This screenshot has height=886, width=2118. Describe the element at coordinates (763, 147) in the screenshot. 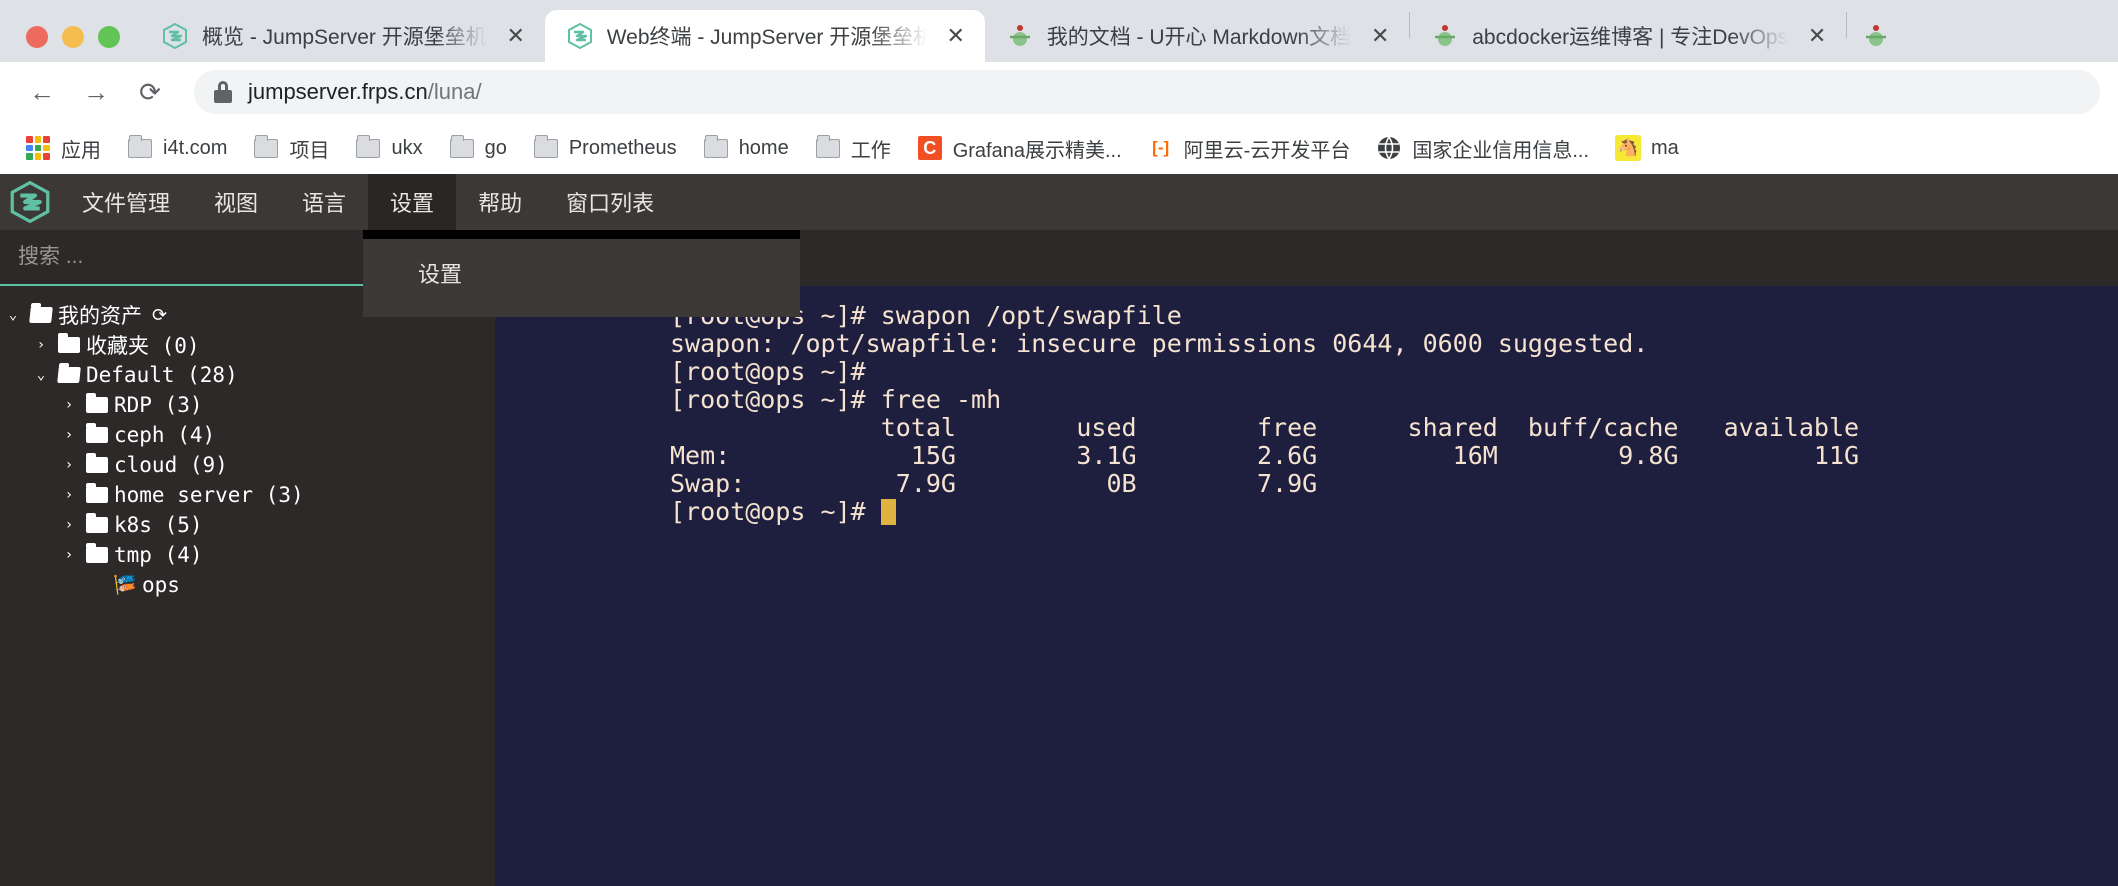

I see `bookmark-label: home` at that location.